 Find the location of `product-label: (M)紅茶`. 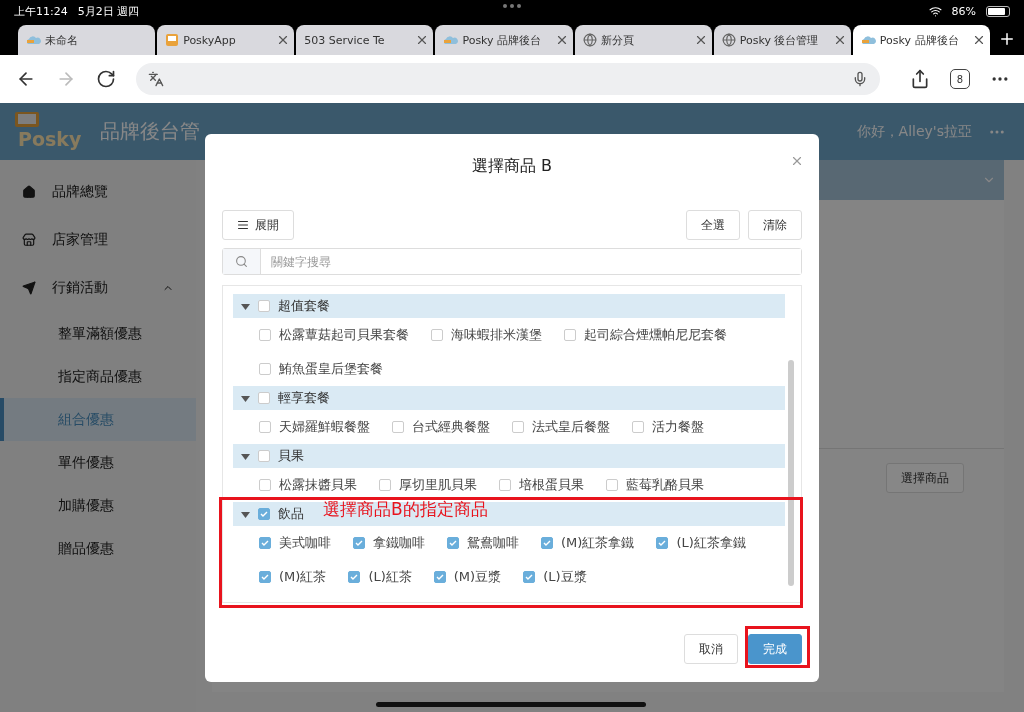

product-label: (M)紅茶 is located at coordinates (303, 577).